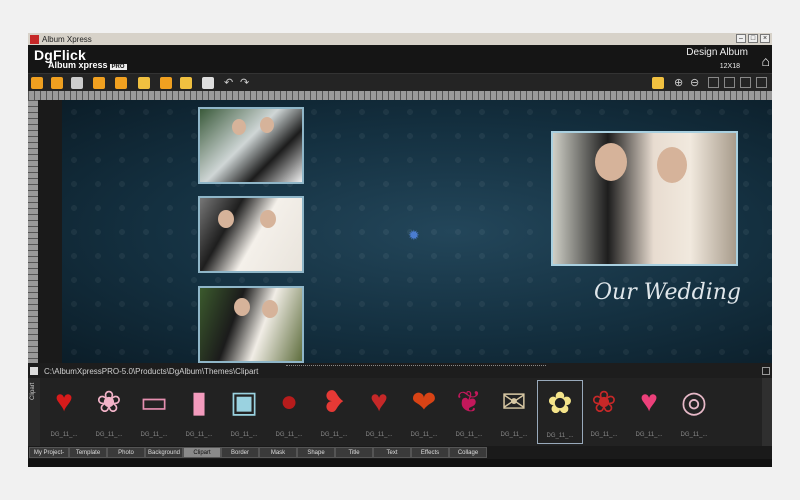 This screenshot has width=800, height=500. What do you see at coordinates (80, 58) in the screenshot?
I see `logo: DgFlick Album xpress PRO` at bounding box center [80, 58].